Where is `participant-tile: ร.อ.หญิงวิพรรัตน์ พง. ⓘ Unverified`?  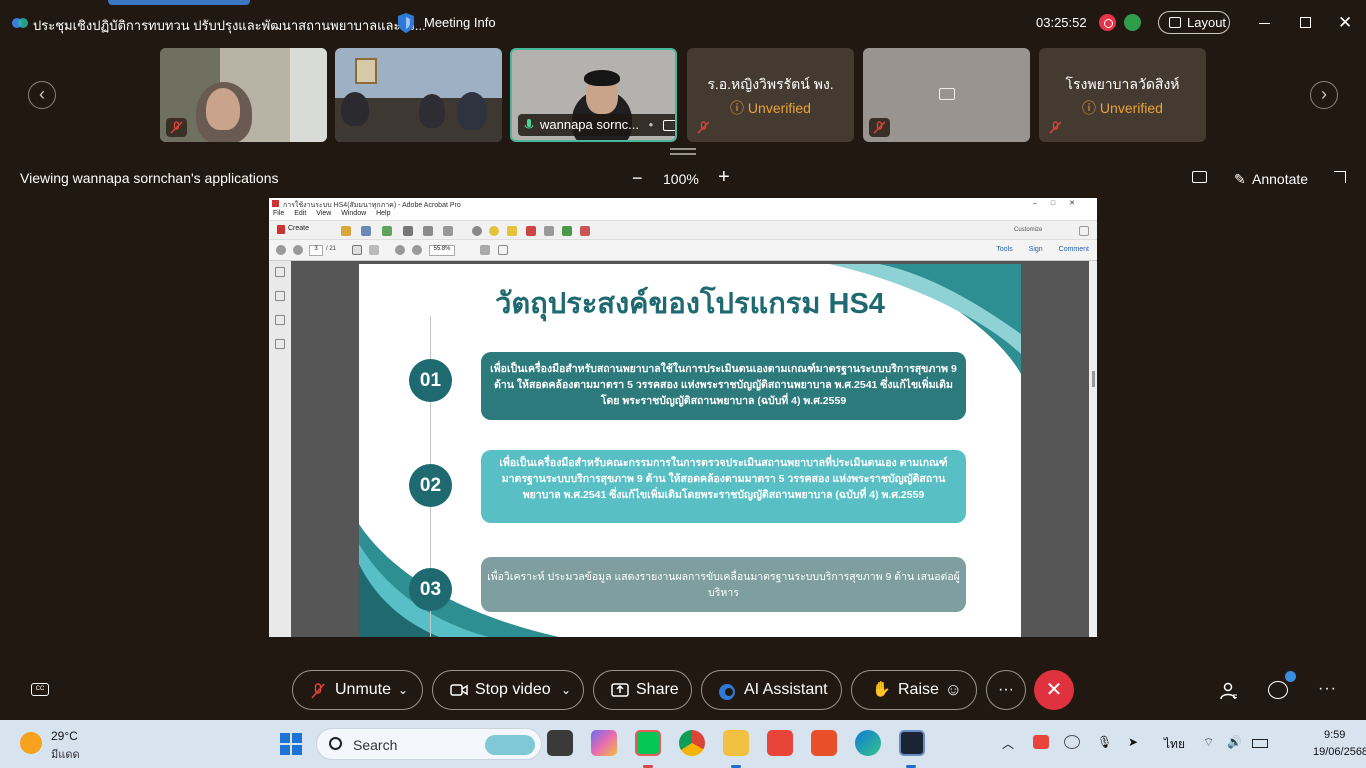
participant-tile: ร.อ.หญิงวิพรรัตน์ พง. ⓘ Unverified is located at coordinates (770, 95).